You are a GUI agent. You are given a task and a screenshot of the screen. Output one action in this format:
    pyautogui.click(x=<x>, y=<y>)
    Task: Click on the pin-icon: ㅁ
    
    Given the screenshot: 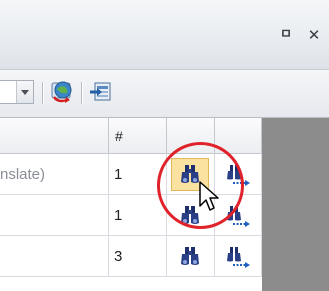 What is the action you would take?
    pyautogui.click(x=286, y=35)
    